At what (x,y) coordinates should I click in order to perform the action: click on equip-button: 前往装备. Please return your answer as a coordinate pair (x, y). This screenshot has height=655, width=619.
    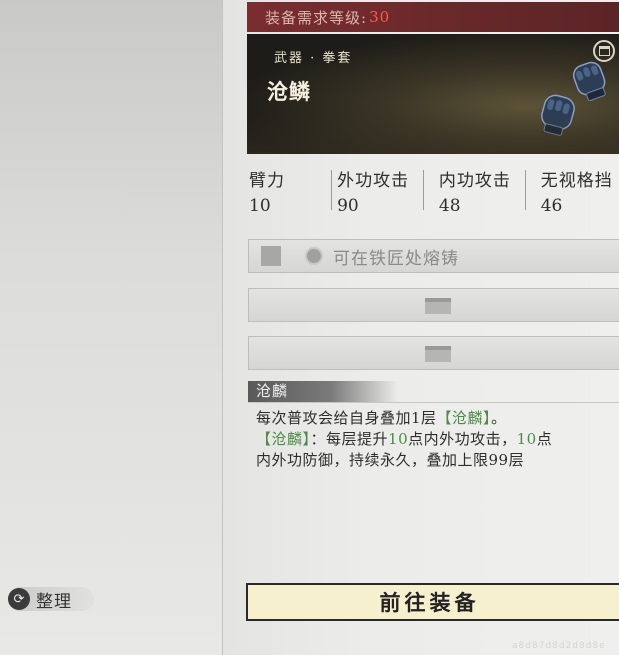
    Looking at the image, I should click on (432, 602).